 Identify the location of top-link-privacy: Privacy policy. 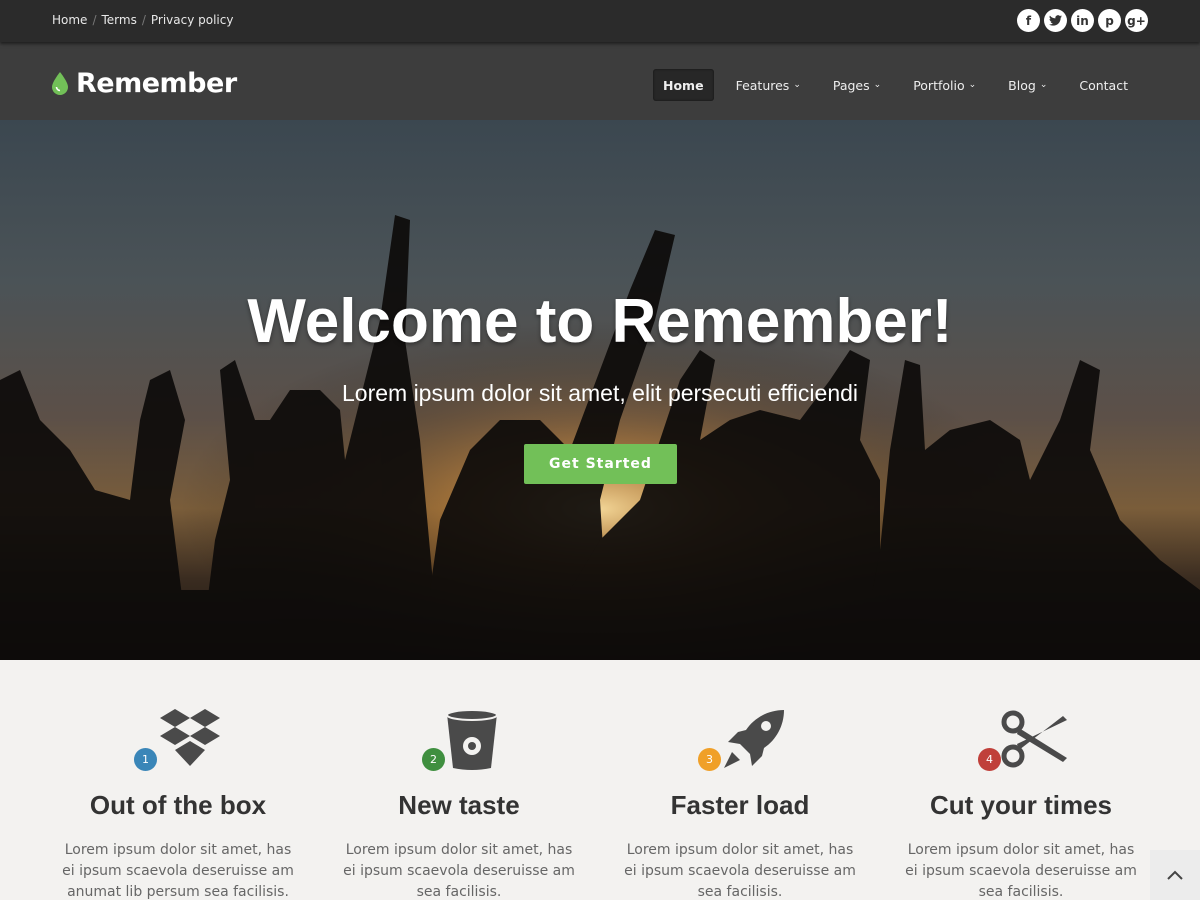
(192, 20).